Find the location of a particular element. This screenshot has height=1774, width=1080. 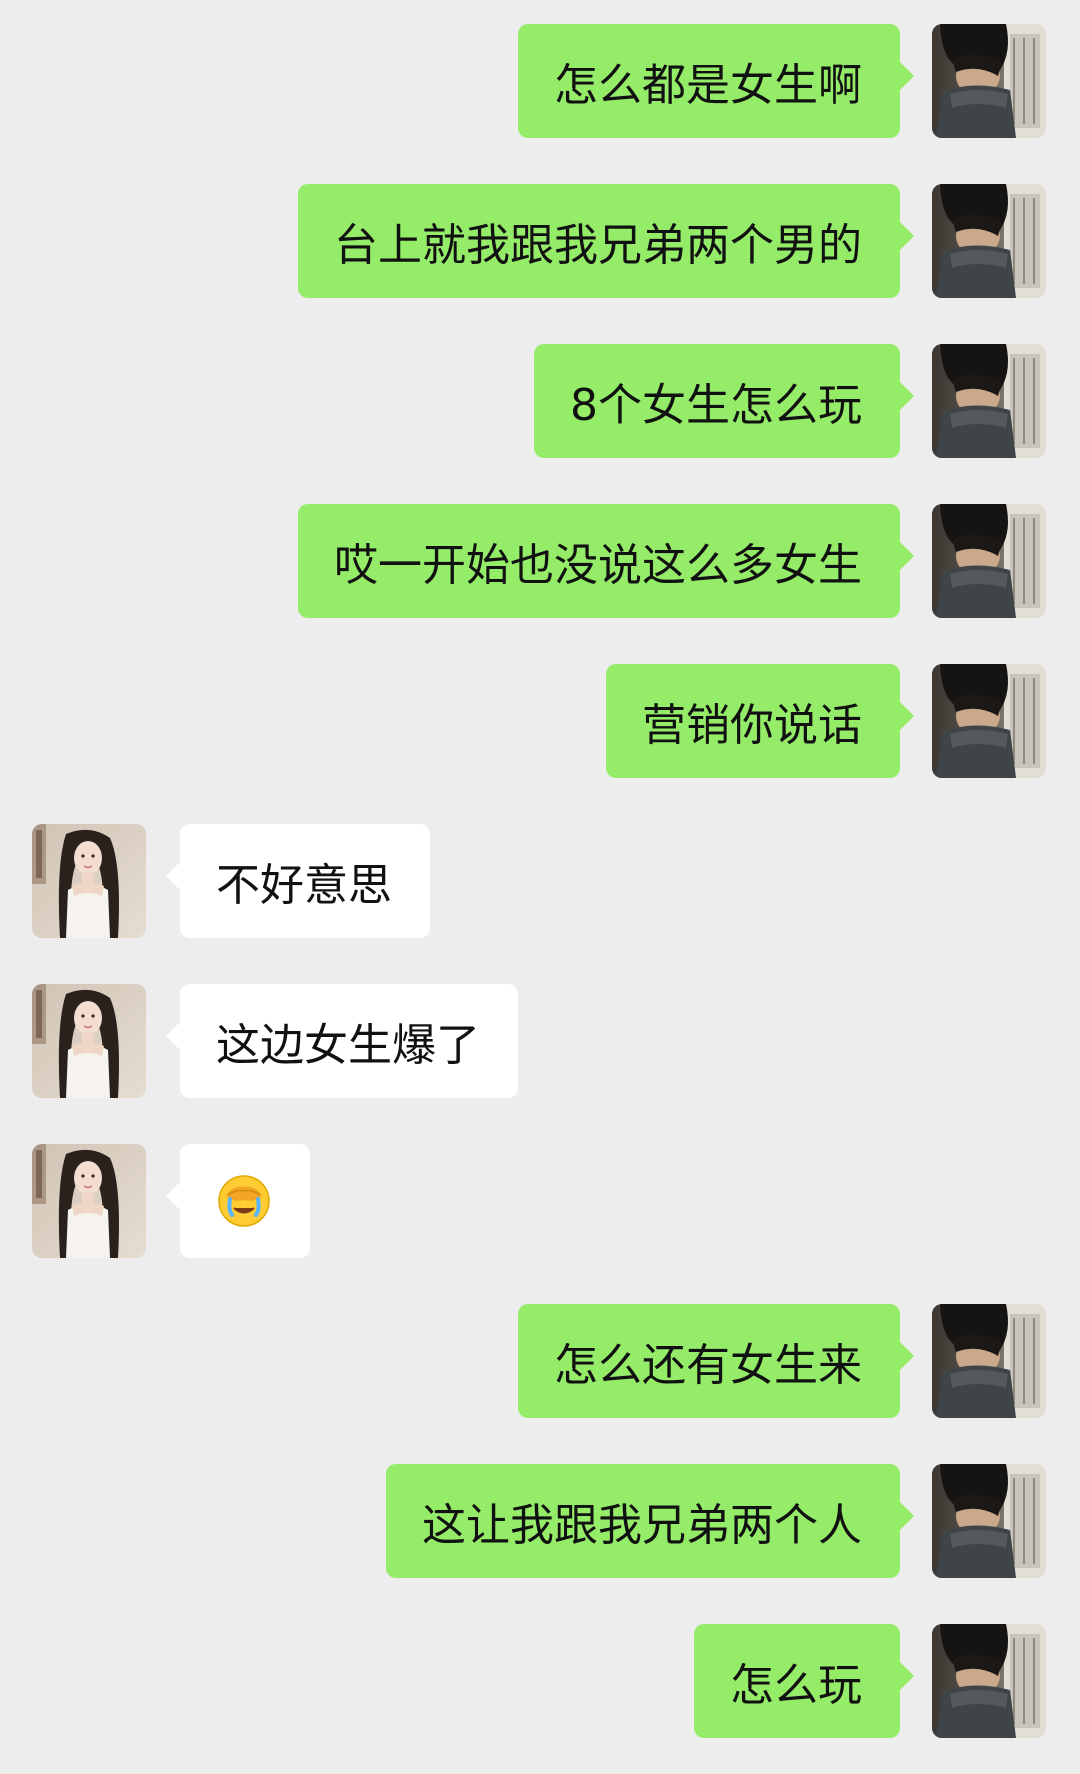

message-bubble-sent: 怎么还有女生来 is located at coordinates (716, 1361).